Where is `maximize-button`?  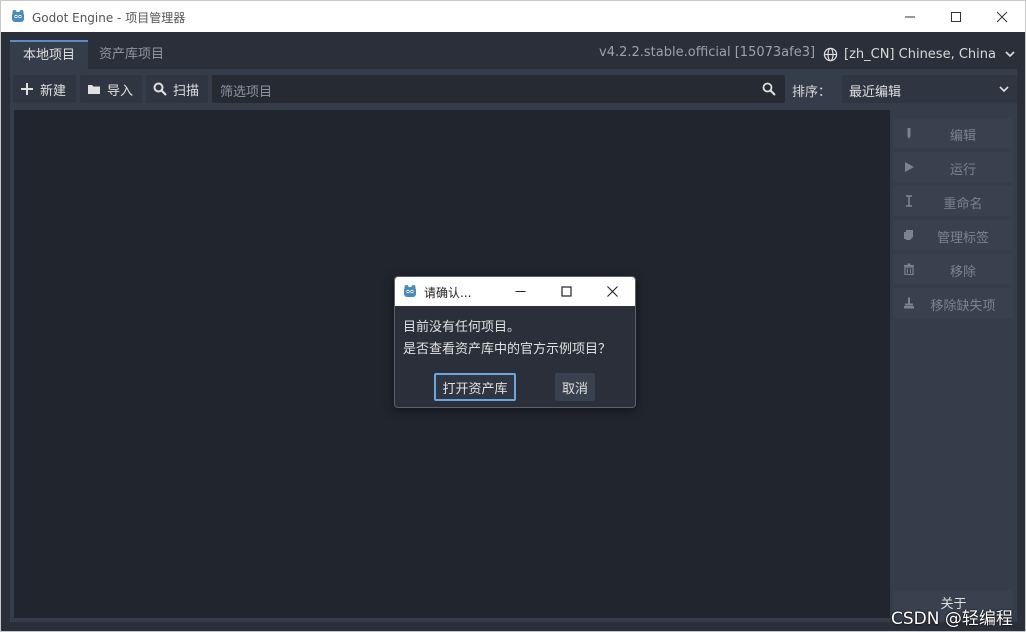
maximize-button is located at coordinates (956, 16).